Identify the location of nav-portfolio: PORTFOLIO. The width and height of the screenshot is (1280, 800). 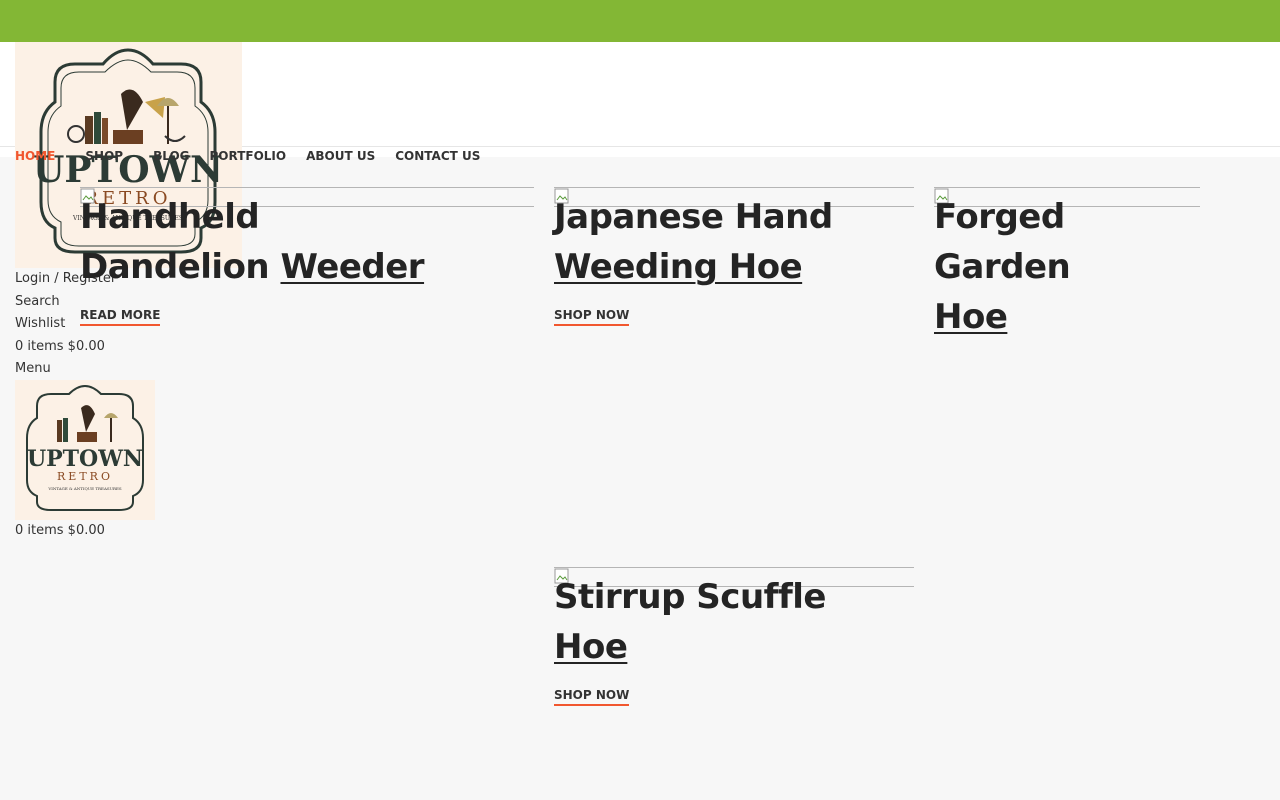
(248, 156).